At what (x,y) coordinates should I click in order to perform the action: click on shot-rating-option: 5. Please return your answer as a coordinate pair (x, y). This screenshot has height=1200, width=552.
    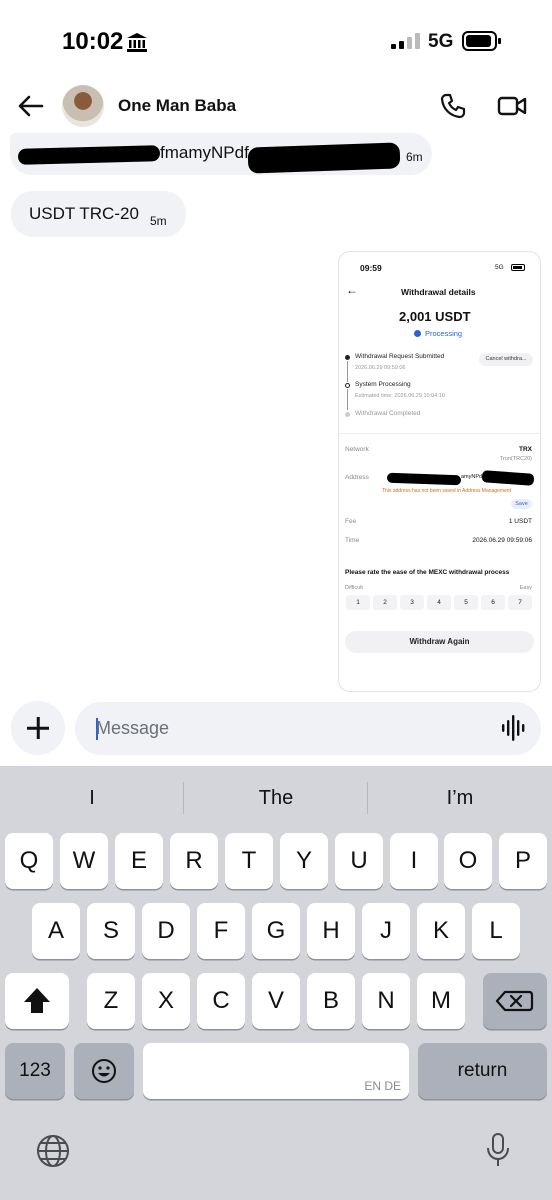
    Looking at the image, I should click on (466, 602).